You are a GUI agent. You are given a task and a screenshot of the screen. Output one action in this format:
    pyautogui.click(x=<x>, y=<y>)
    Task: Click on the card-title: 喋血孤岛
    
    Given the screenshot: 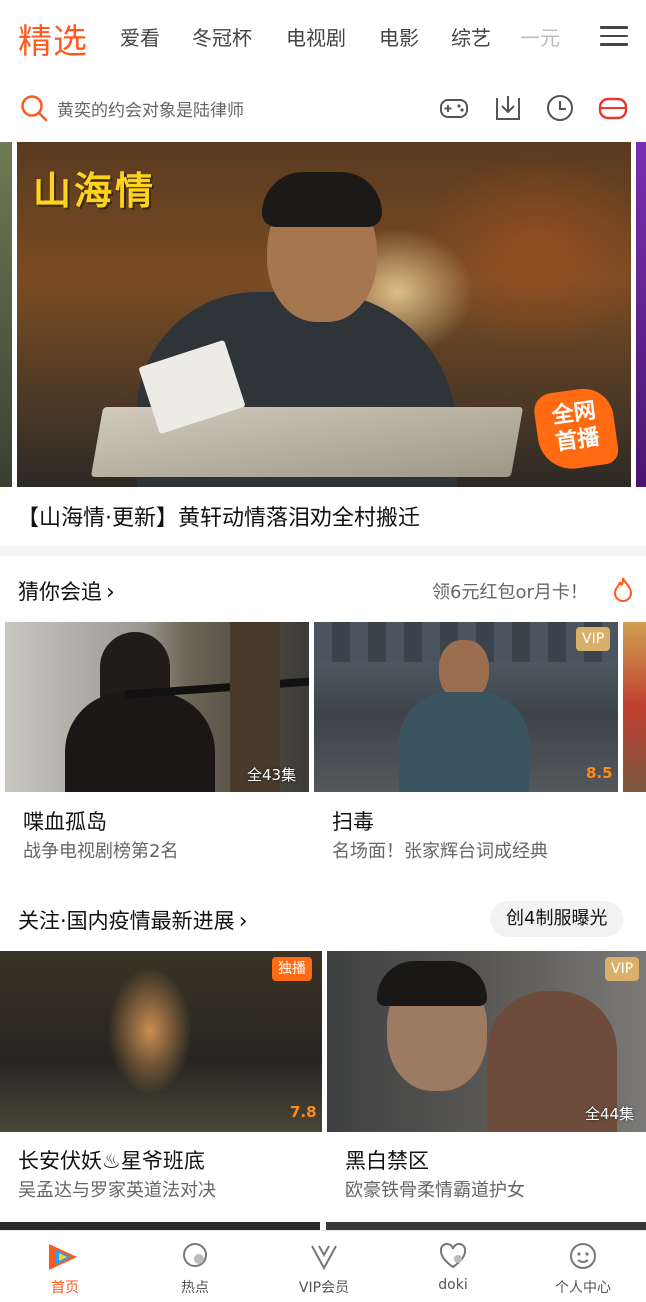 What is the action you would take?
    pyautogui.click(x=65, y=821)
    